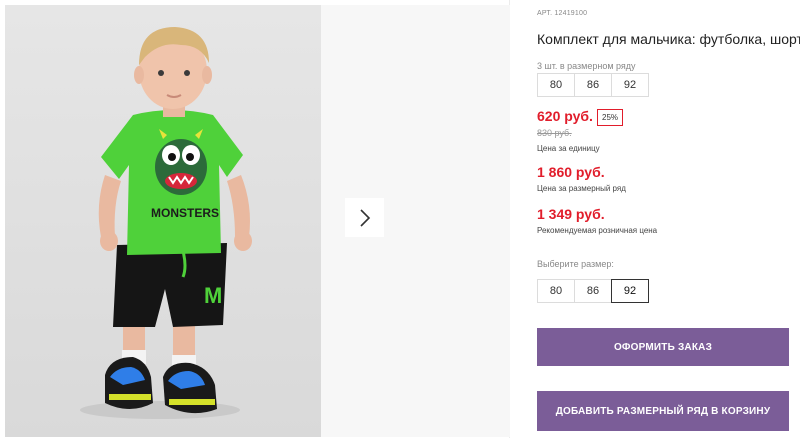 The width and height of the screenshot is (800, 438). What do you see at coordinates (575, 264) in the screenshot?
I see `size-picker-label: Выберите размер:` at bounding box center [575, 264].